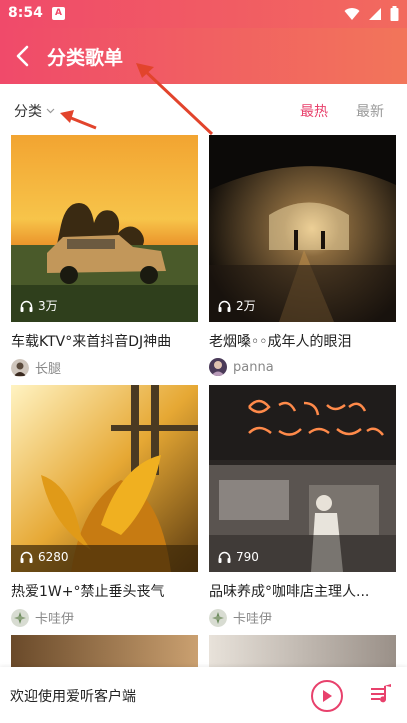 The width and height of the screenshot is (407, 723). I want to click on filter-bar: 分类 最热 最新, so click(203, 109).